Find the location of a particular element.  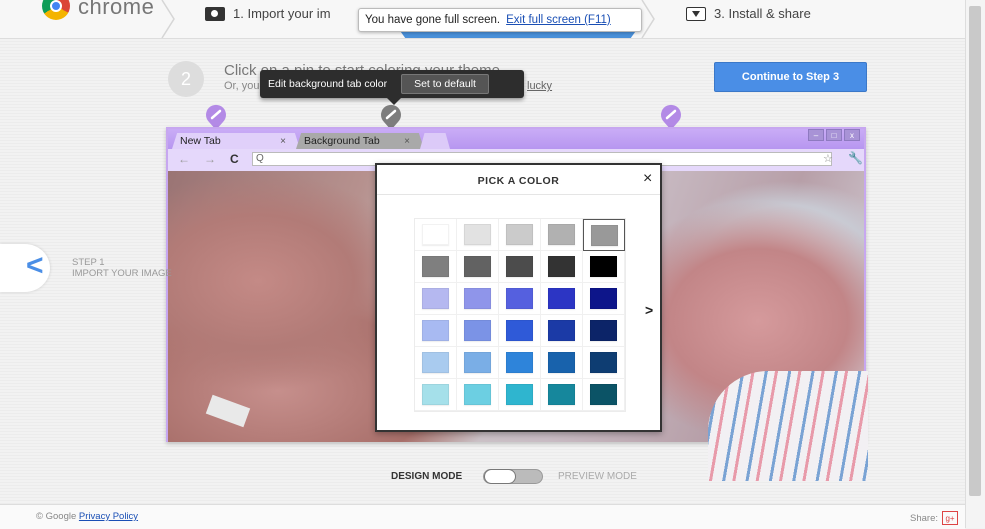

chrome-logo-icon is located at coordinates (56, 10).